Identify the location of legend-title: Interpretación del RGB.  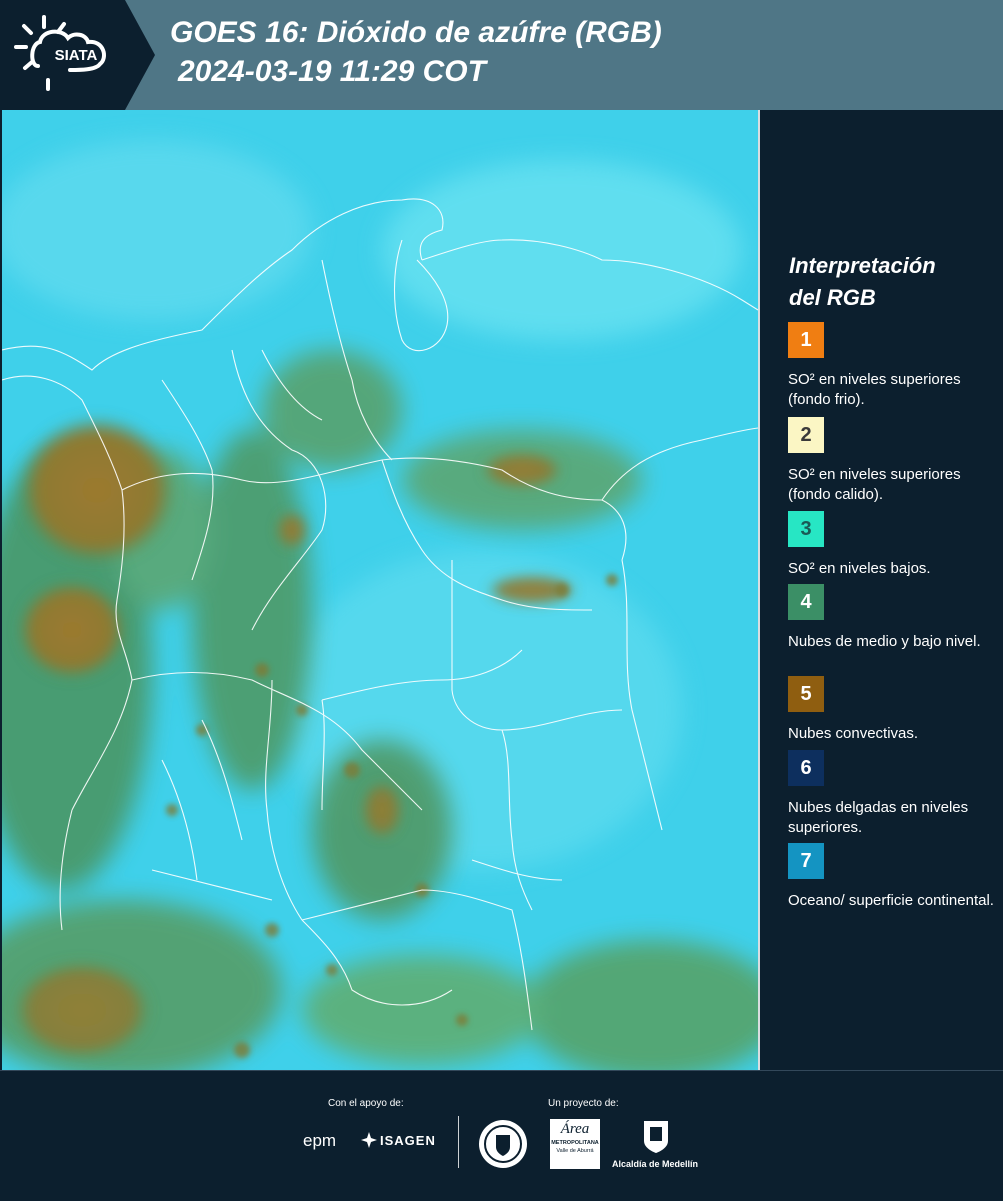
(889, 282).